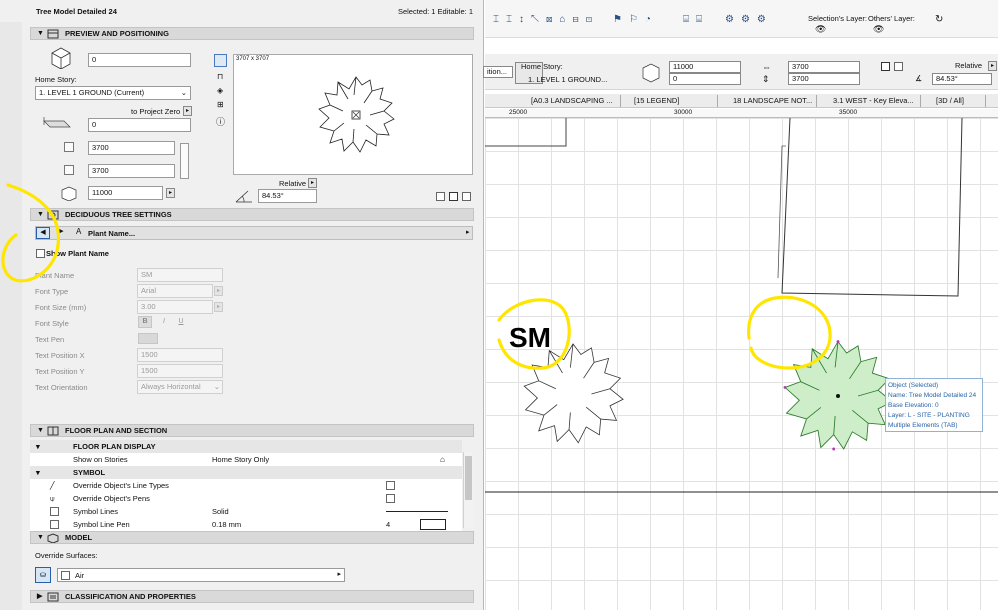 The width and height of the screenshot is (998, 610). What do you see at coordinates (885, 66) in the screenshot?
I see `mirror-x-info` at bounding box center [885, 66].